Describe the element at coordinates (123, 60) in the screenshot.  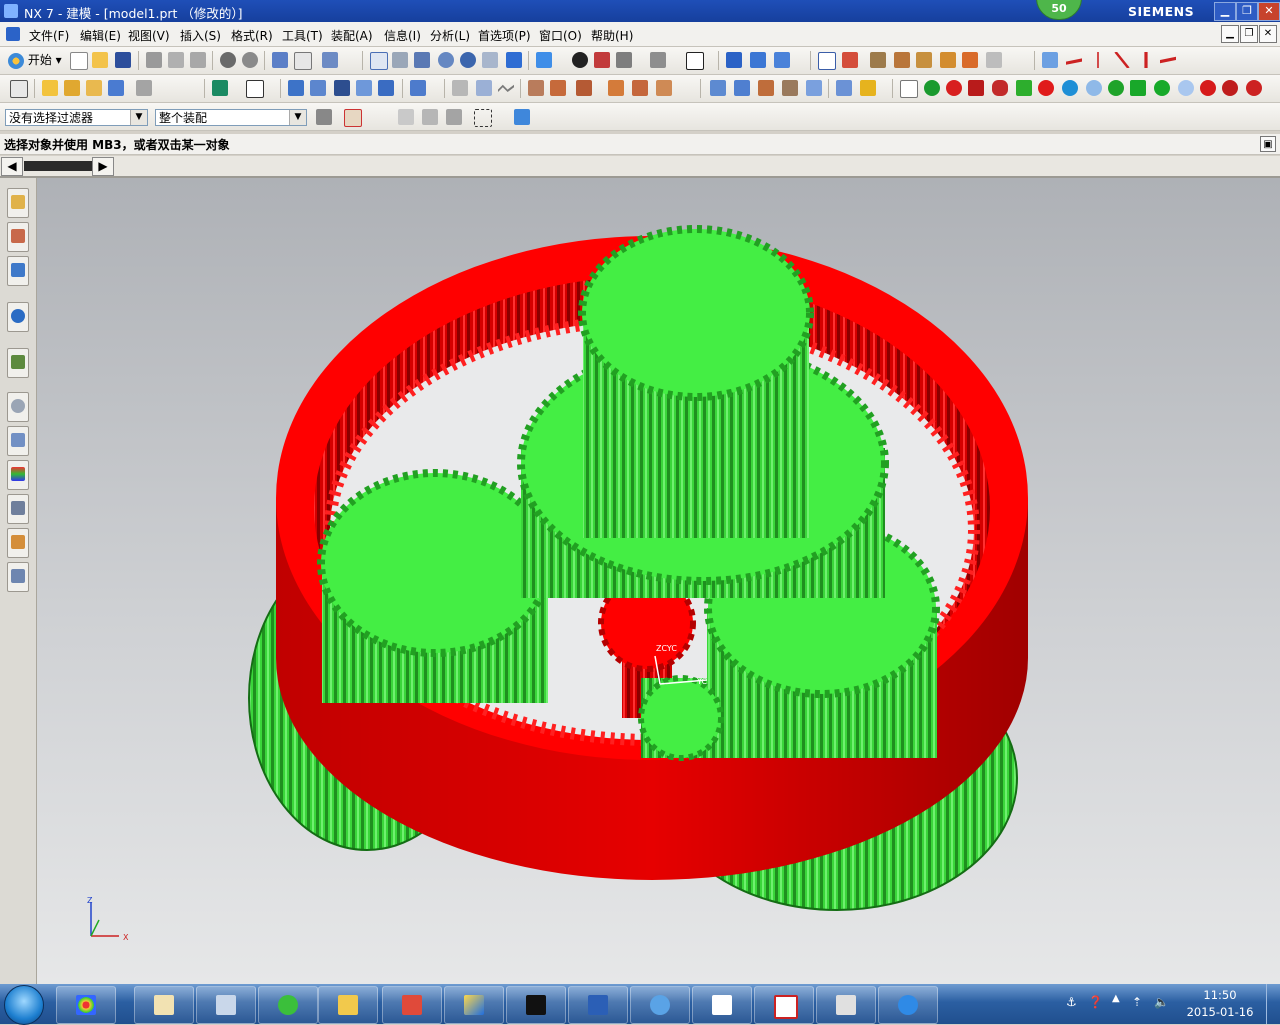
I see `save-icon` at that location.